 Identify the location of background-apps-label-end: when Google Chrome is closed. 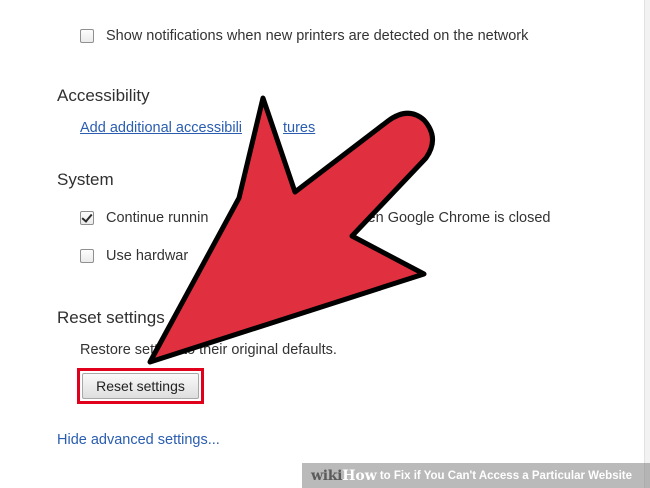
(450, 218).